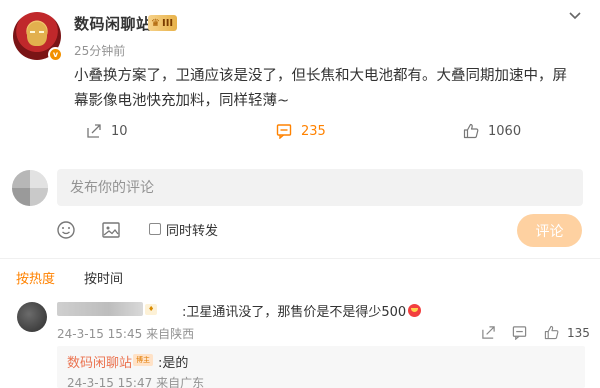 The width and height of the screenshot is (600, 388). I want to click on level-badge: ♛ III, so click(163, 23).